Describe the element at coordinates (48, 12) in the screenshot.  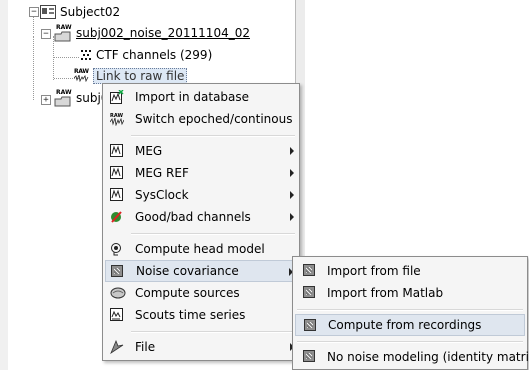
I see `subject-icon` at that location.